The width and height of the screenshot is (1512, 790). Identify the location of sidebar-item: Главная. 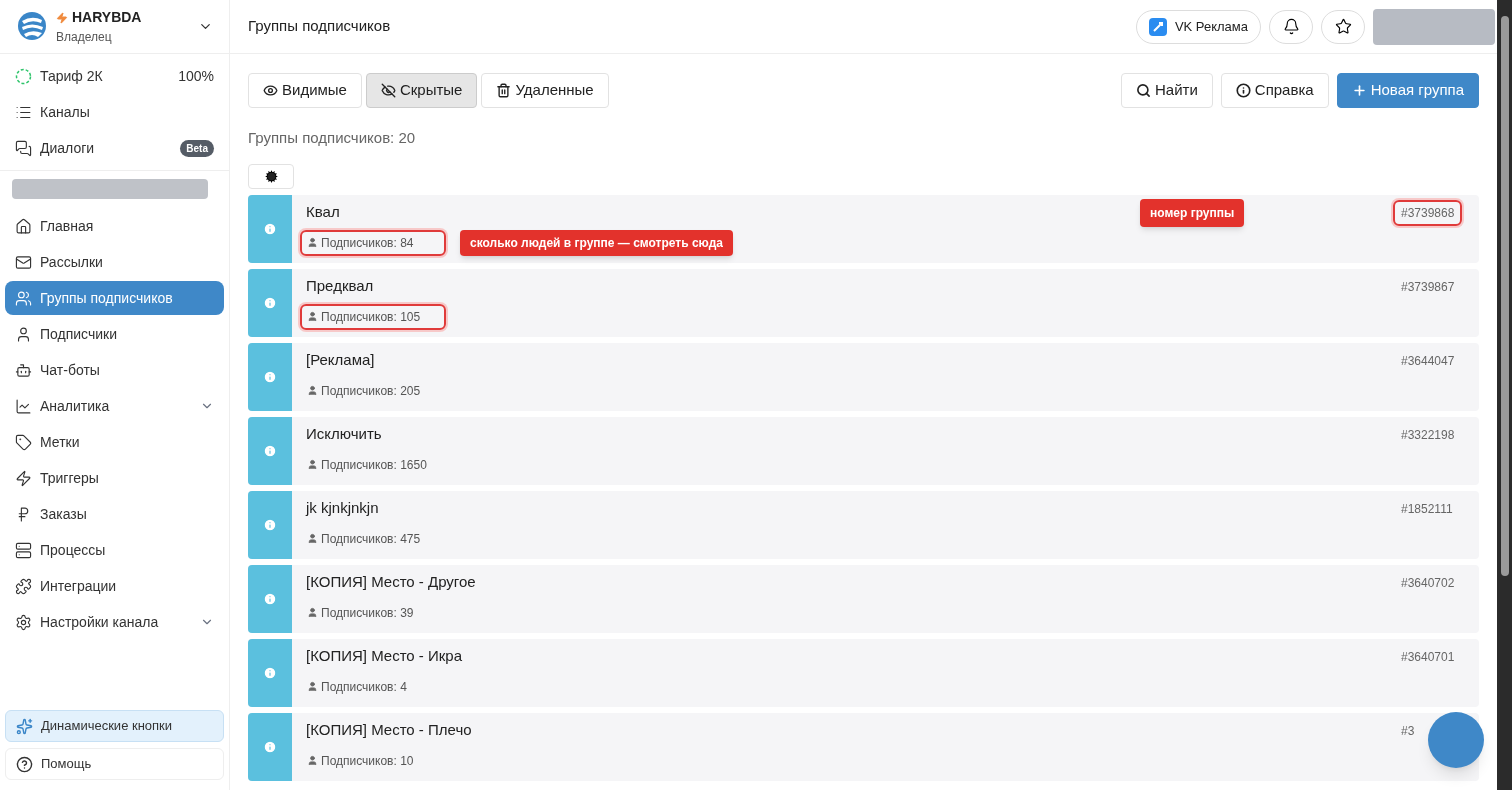
(114, 226).